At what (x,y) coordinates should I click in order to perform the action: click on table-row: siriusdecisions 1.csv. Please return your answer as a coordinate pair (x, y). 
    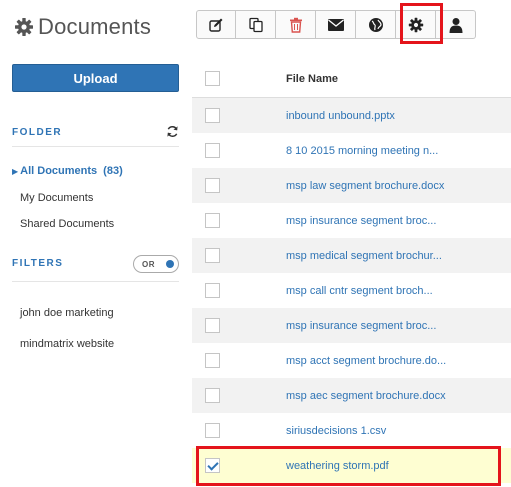
    Looking at the image, I should click on (351, 430).